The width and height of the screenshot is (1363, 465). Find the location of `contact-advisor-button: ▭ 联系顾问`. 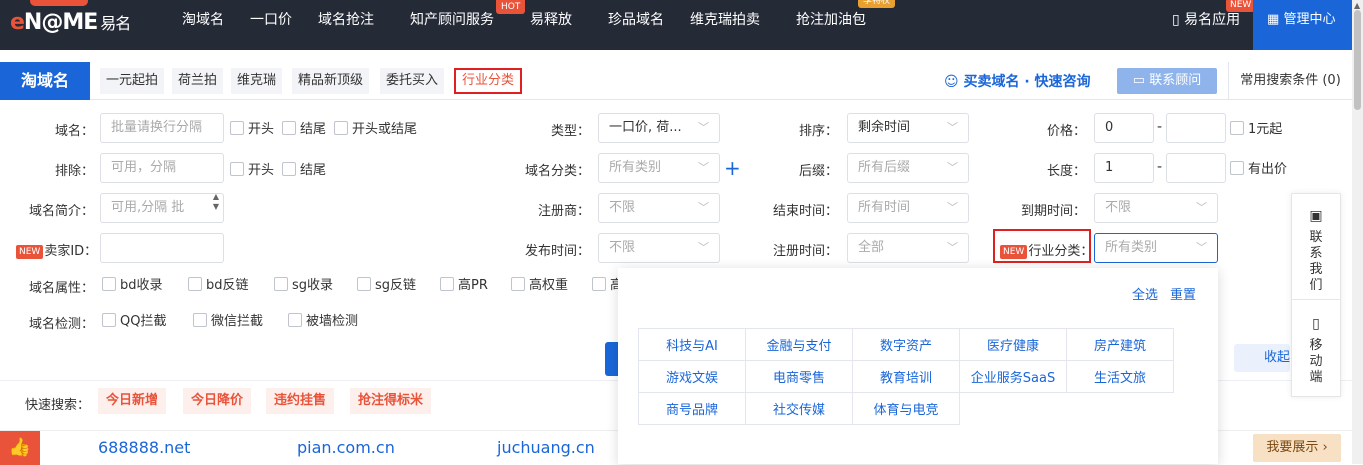

contact-advisor-button: ▭ 联系顾问 is located at coordinates (1167, 81).